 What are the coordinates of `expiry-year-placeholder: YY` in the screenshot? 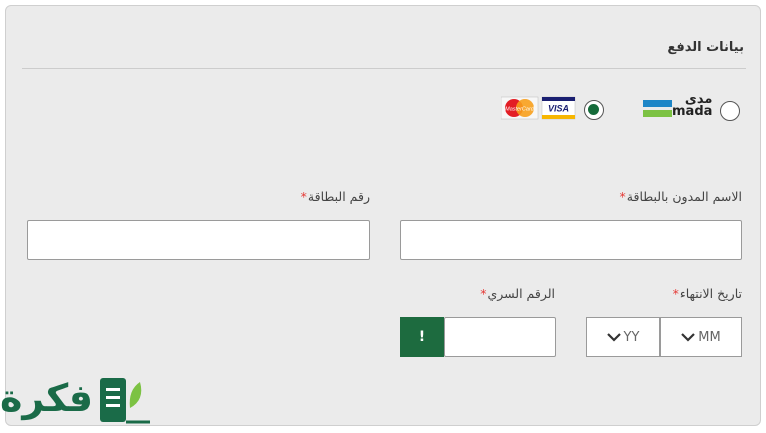 It's located at (631, 337).